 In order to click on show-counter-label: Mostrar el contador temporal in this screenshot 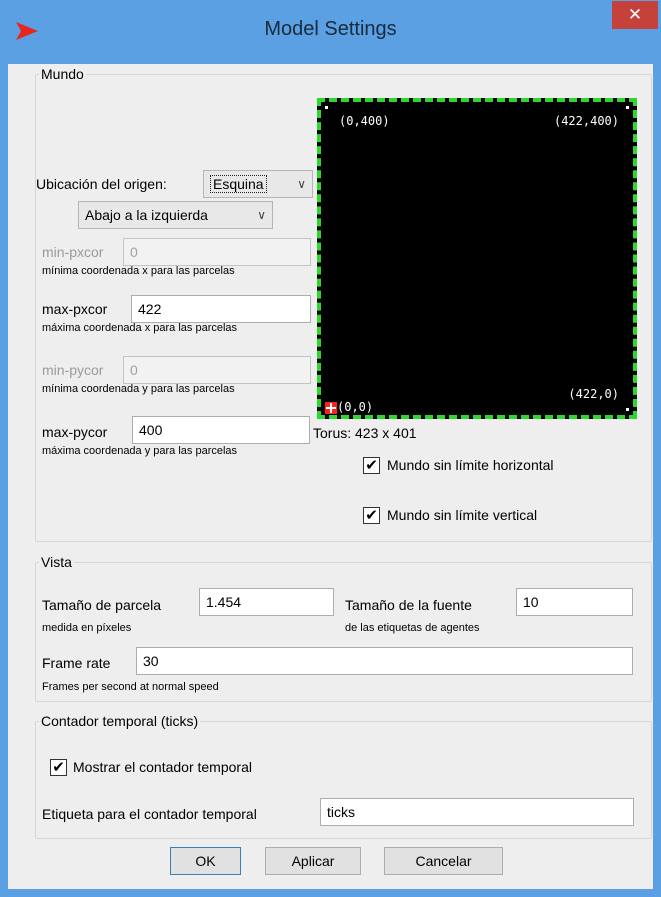, I will do `click(162, 767)`.